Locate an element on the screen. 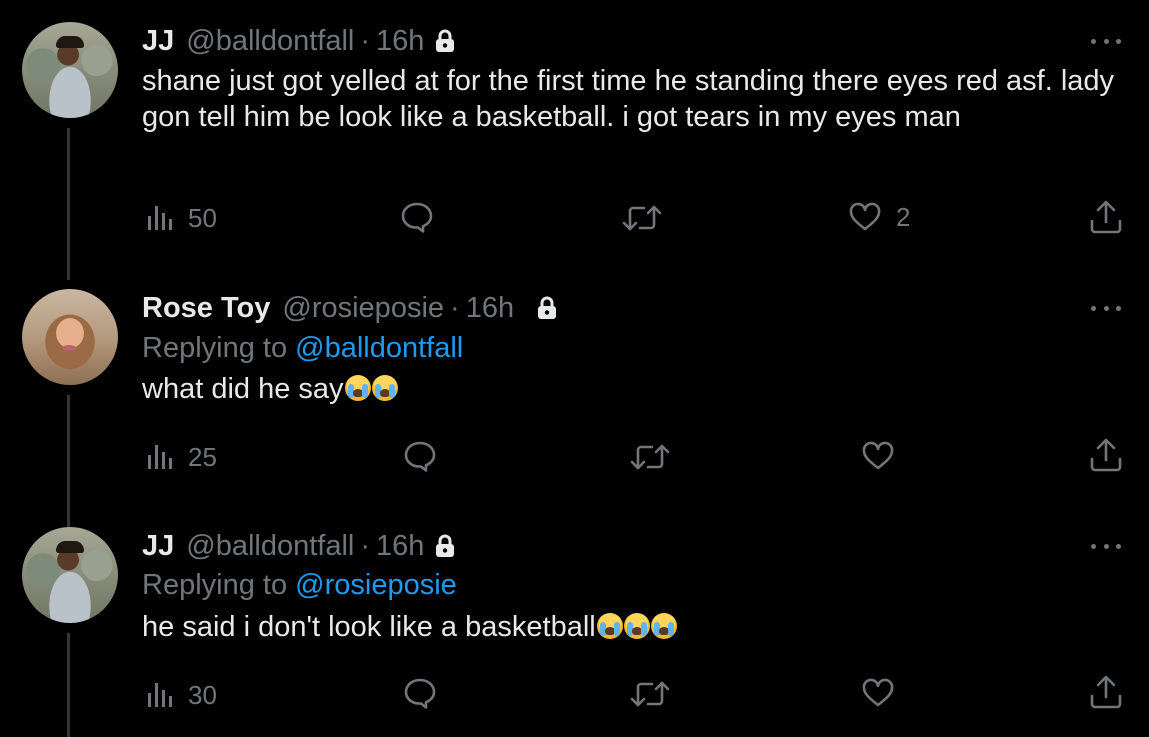  views-button: 25 is located at coordinates (181, 457).